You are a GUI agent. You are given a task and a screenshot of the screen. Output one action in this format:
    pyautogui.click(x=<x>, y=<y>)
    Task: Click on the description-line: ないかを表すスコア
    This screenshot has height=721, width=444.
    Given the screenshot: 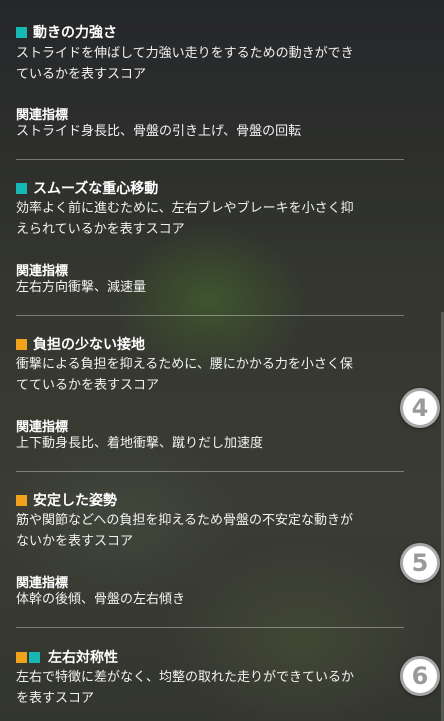 What is the action you would take?
    pyautogui.click(x=75, y=541)
    